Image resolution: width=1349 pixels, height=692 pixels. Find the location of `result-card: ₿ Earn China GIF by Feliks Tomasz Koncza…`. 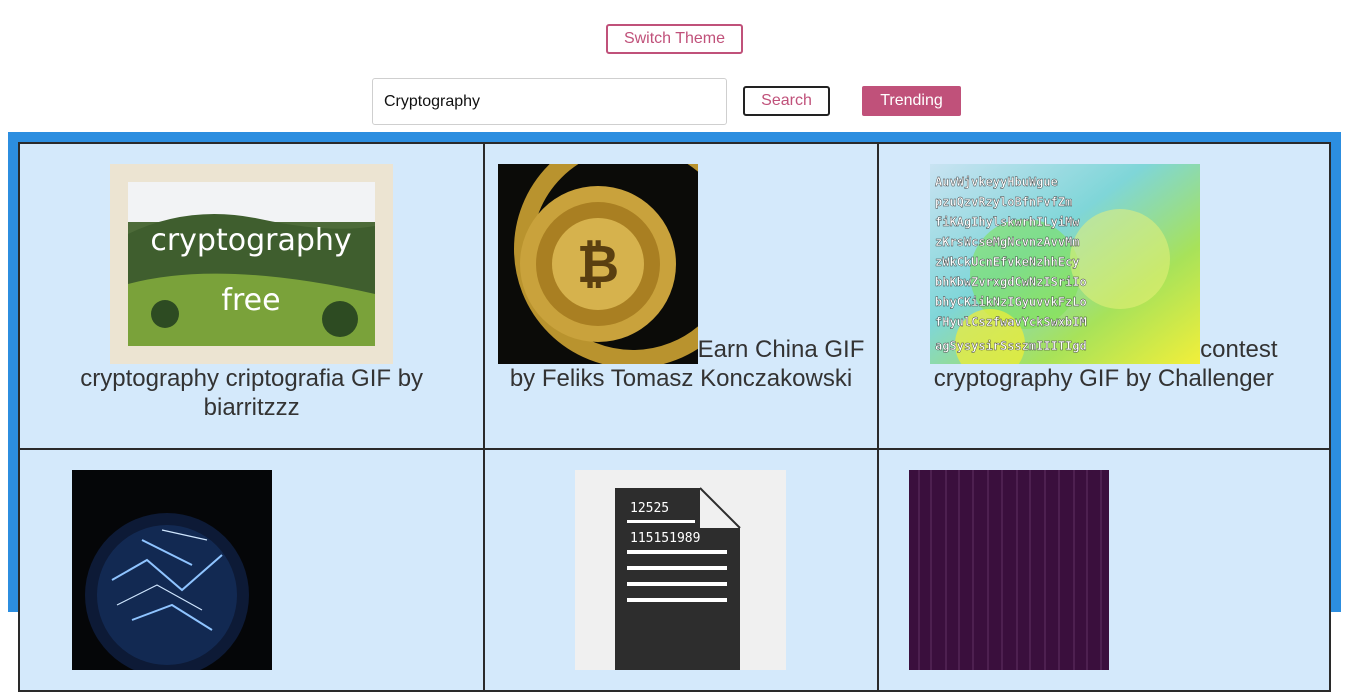

result-card: ₿ Earn China GIF by Feliks Tomasz Koncza… is located at coordinates (681, 296).